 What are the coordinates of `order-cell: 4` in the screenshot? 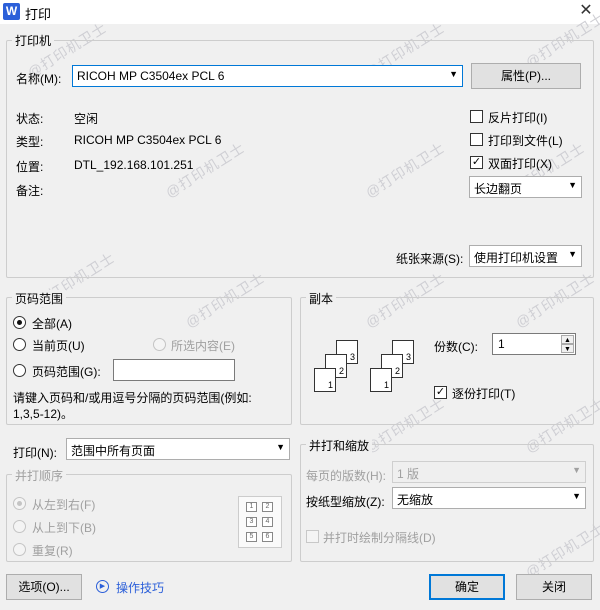 It's located at (267, 522).